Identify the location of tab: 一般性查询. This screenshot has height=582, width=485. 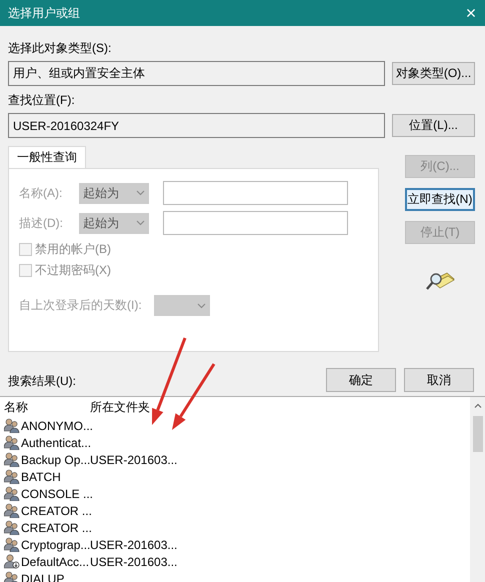
(47, 157).